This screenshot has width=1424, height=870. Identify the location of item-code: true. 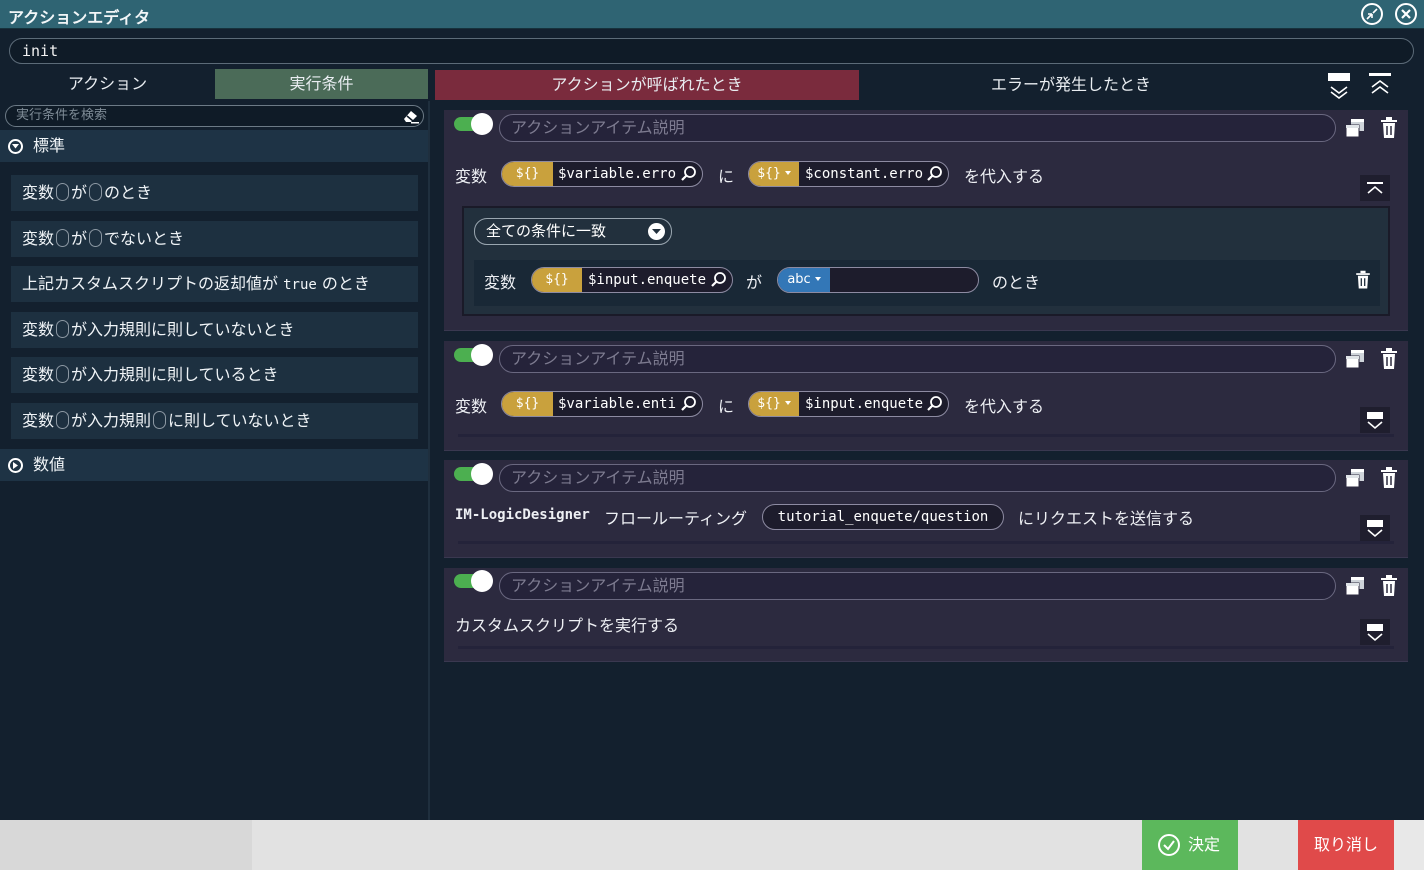
(300, 285).